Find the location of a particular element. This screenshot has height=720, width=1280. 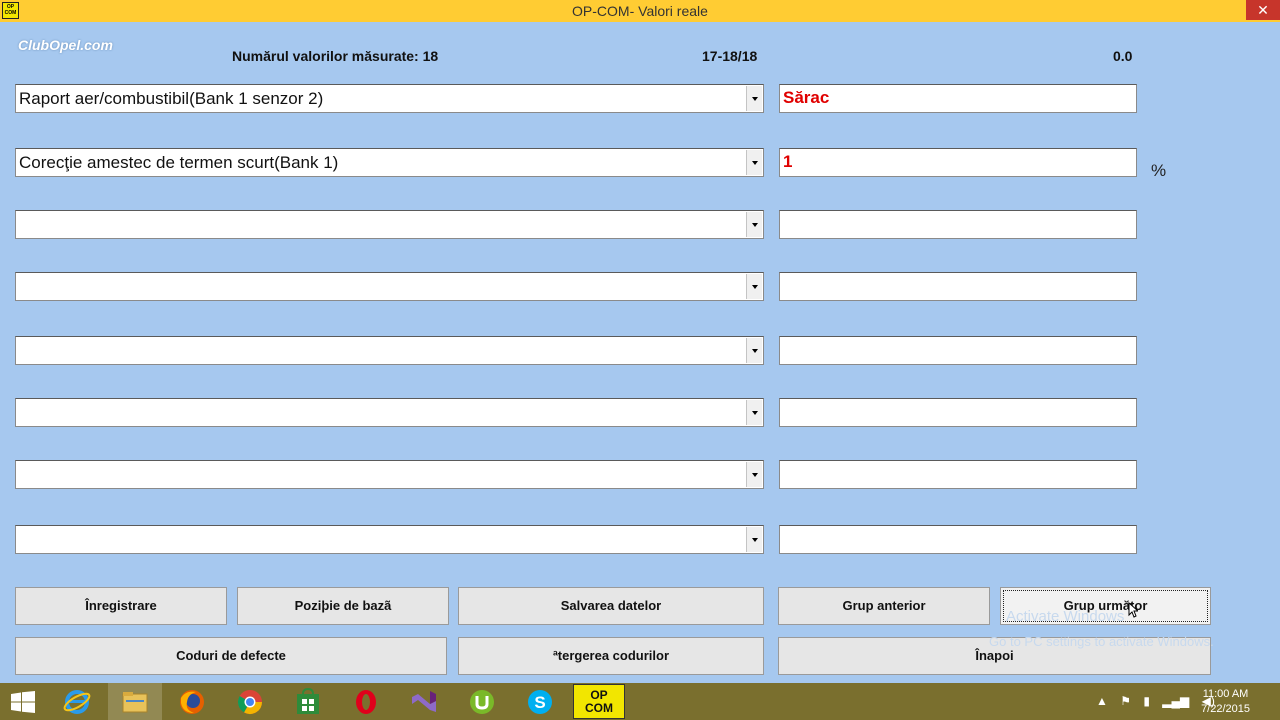

taskbar-utorrent is located at coordinates (482, 701).